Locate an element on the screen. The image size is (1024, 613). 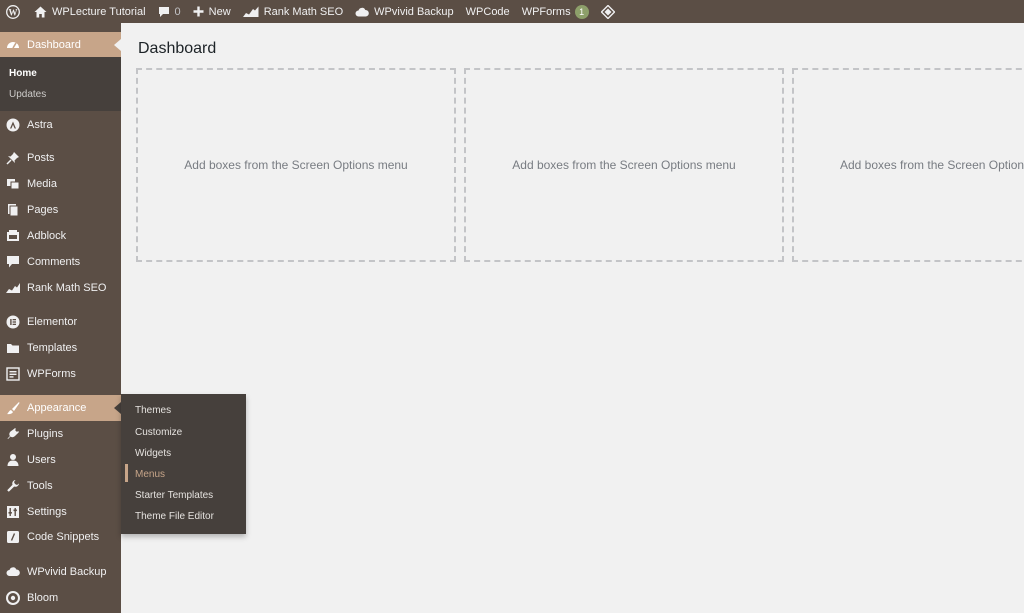
astra-icon is located at coordinates (13, 125).